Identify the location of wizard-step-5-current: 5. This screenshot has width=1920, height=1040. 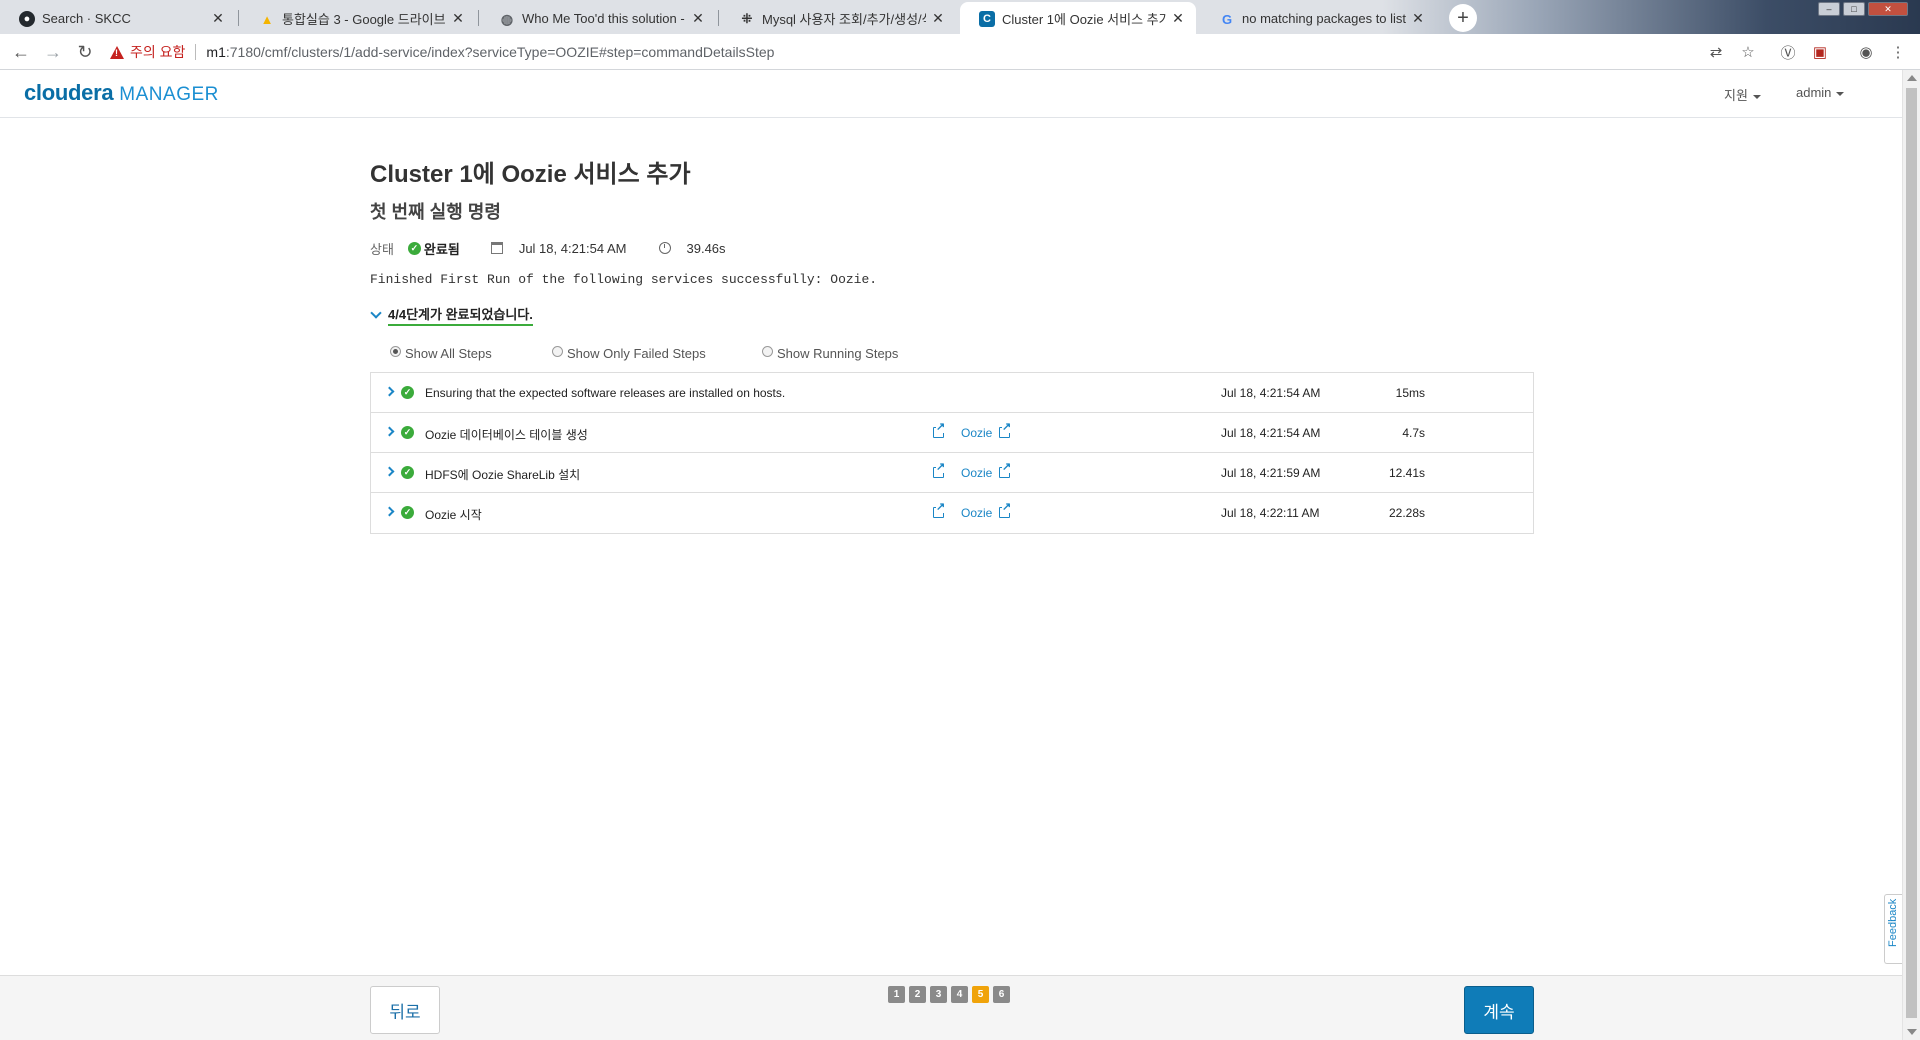
(980, 994).